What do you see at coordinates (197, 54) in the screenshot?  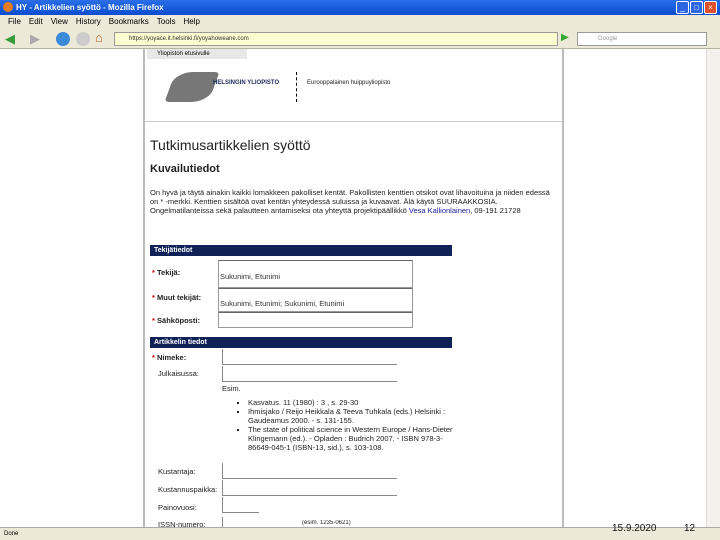 I see `home-tab: Yliopiston etusivulle` at bounding box center [197, 54].